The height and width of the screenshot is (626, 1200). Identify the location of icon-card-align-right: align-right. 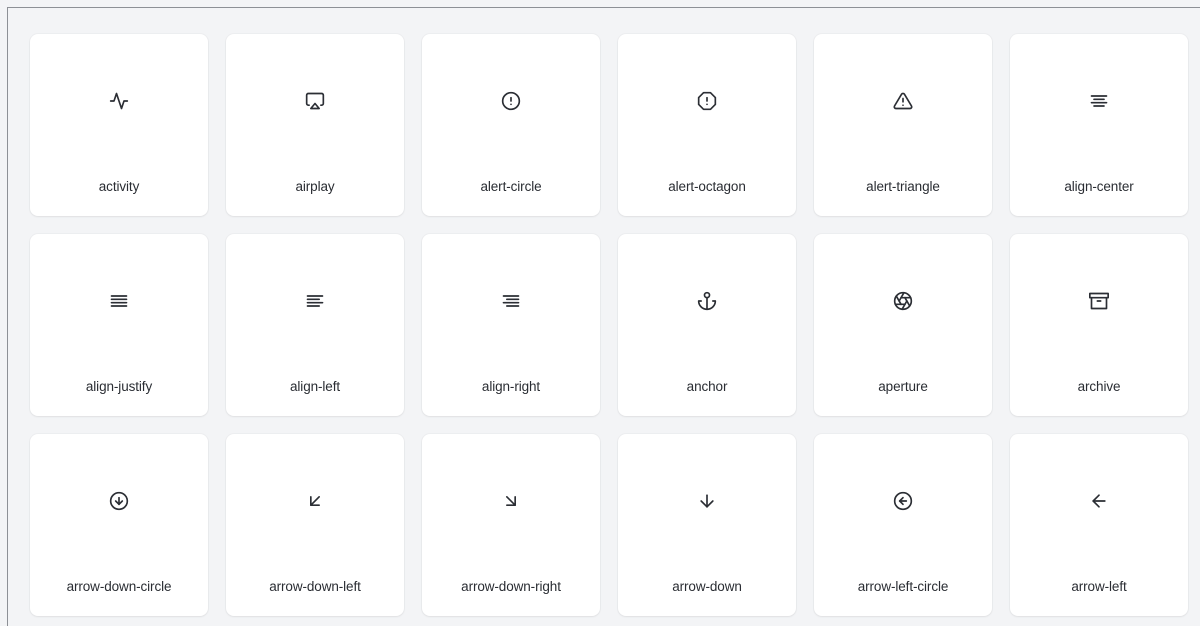
(511, 325).